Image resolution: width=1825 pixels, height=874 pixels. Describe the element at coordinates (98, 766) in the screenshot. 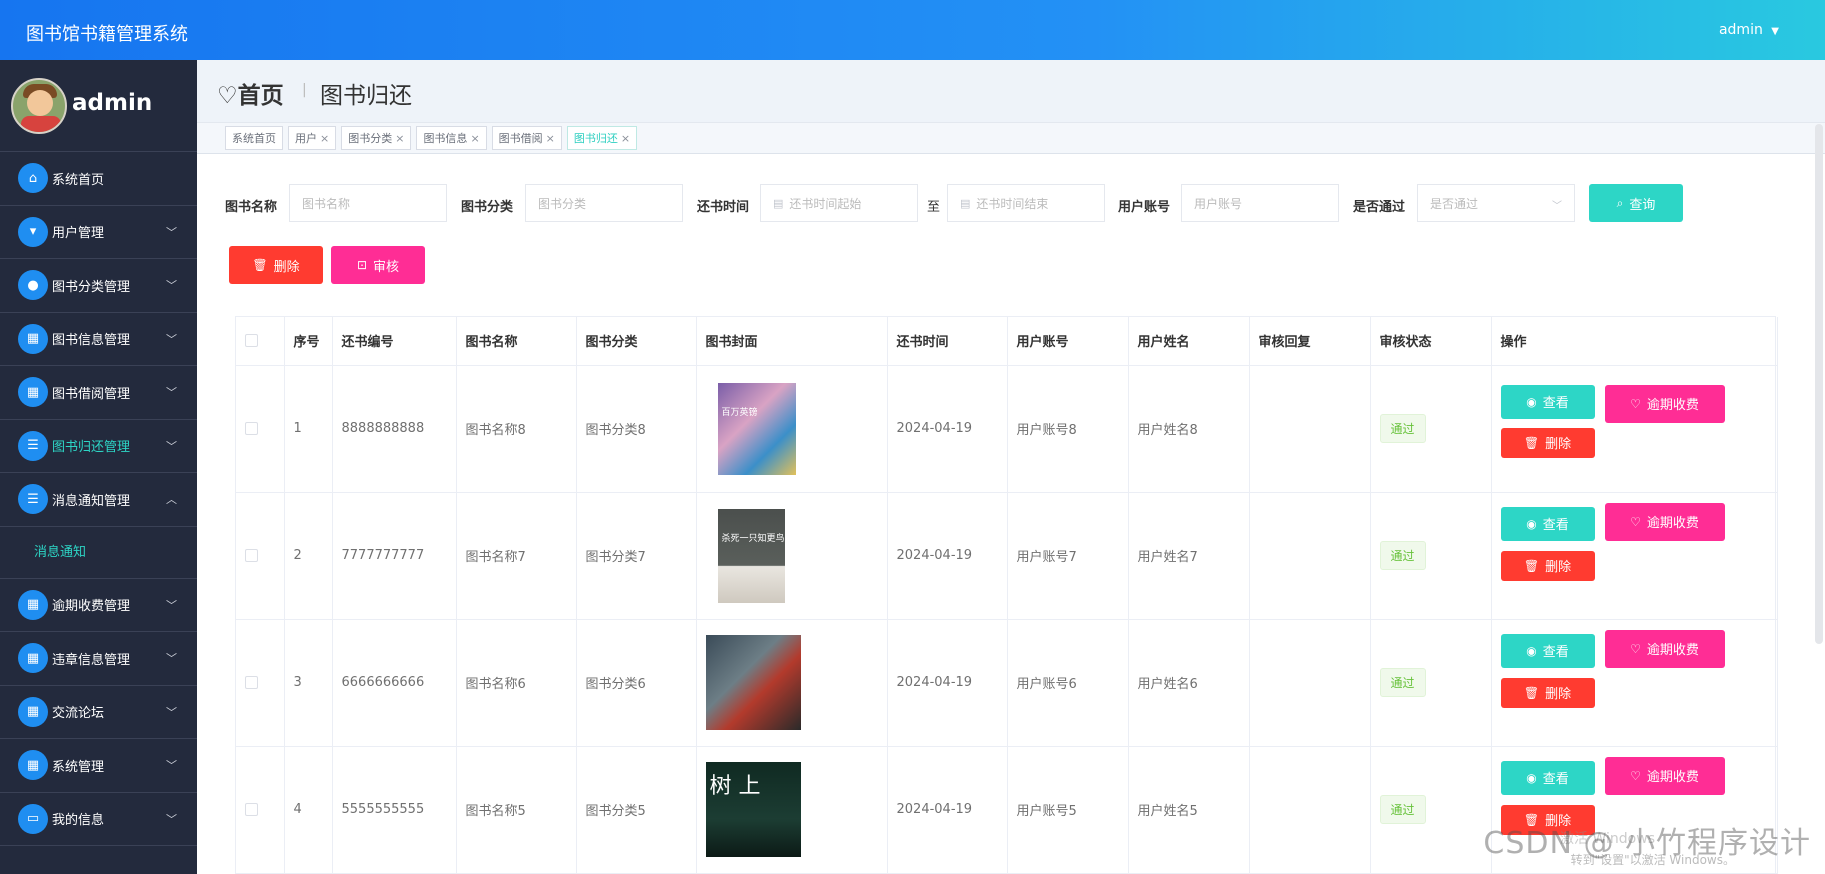

I see `sidebar-item-system: ▦ 系统管理 ﹀` at that location.